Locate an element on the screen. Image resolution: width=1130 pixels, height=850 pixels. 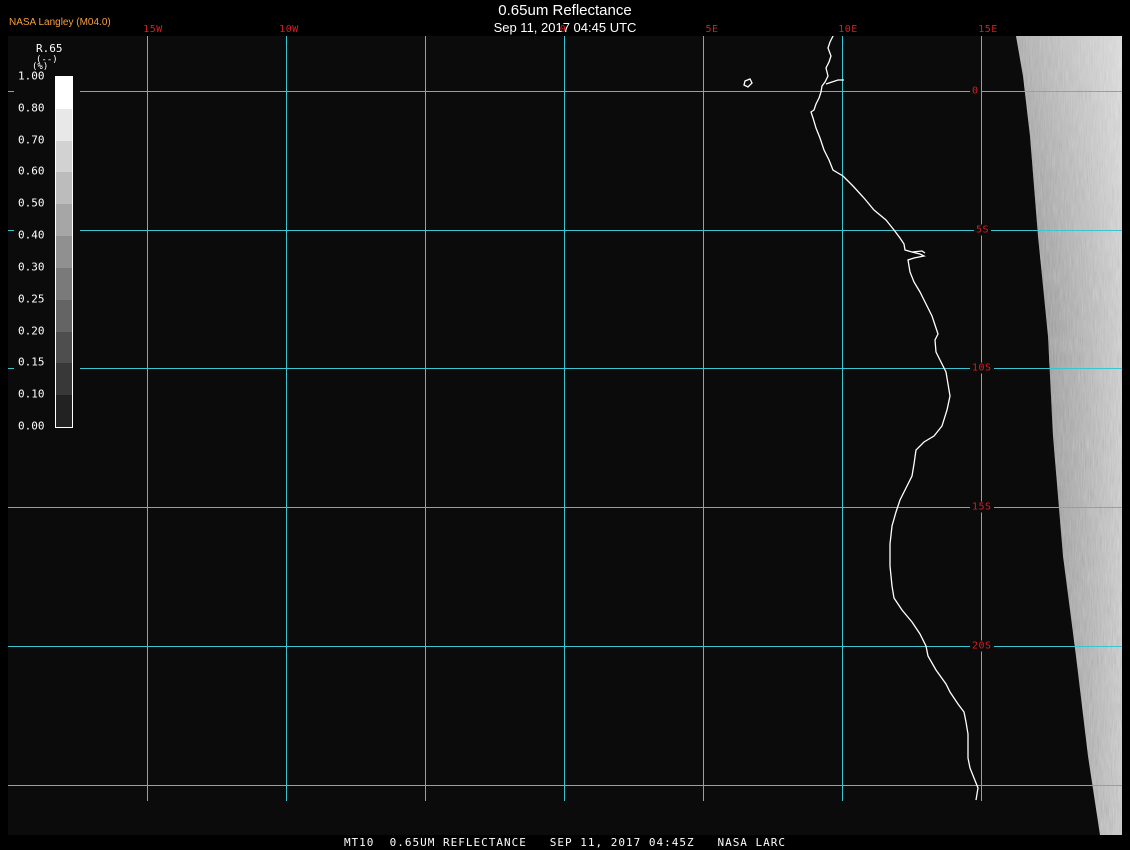
legend-tick-label: 0.25 is located at coordinates (31, 299).